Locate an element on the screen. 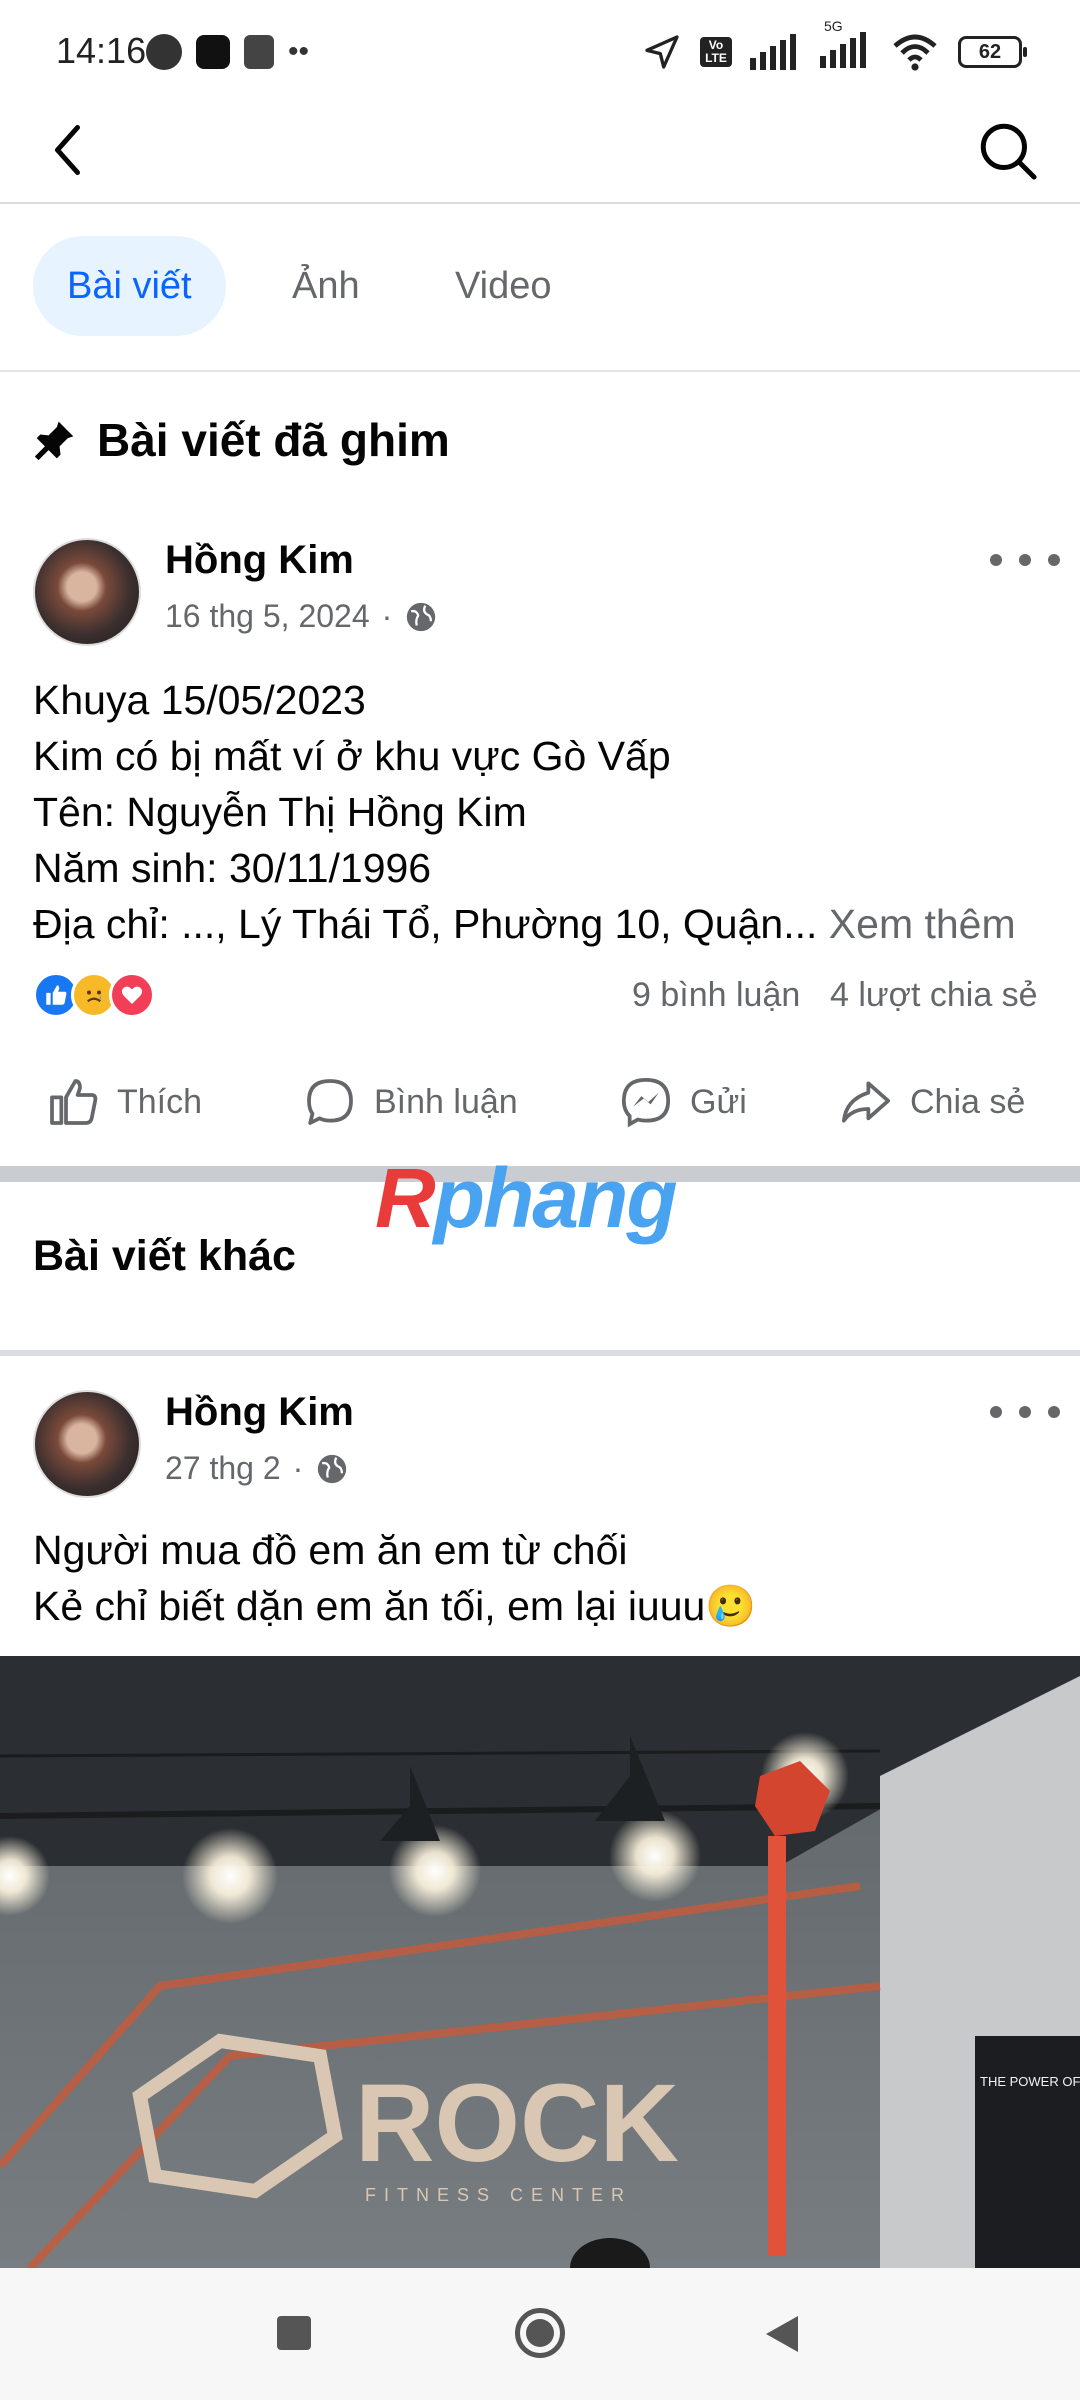 The width and height of the screenshot is (1080, 2400). like-button: Thích is located at coordinates (123, 1102).